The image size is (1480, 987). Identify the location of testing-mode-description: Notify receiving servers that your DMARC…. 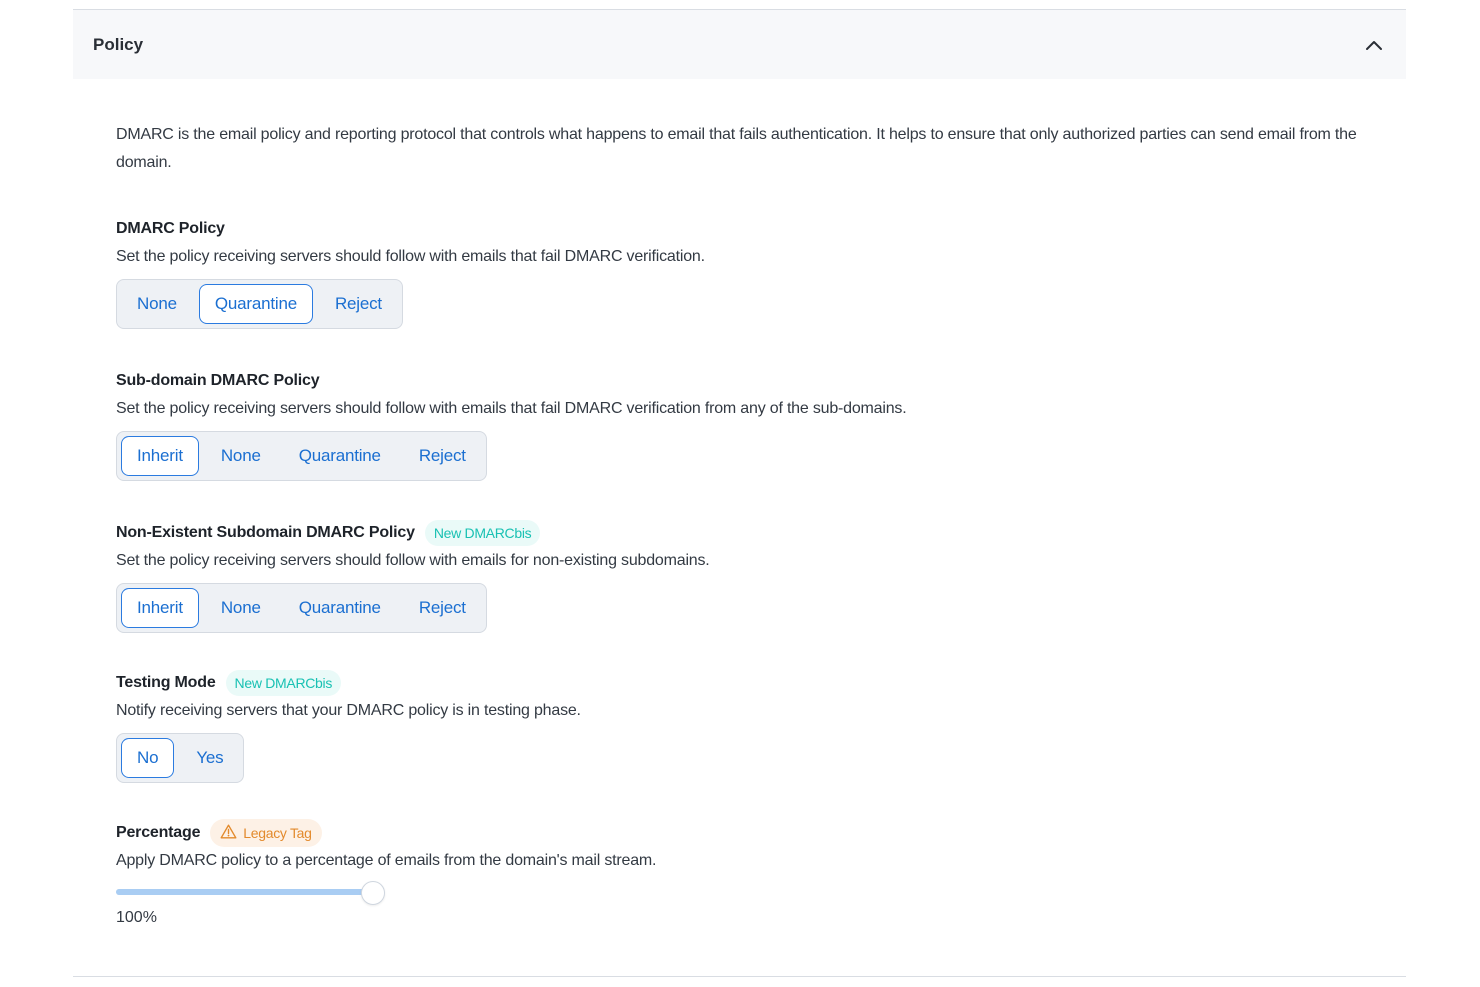
(348, 710).